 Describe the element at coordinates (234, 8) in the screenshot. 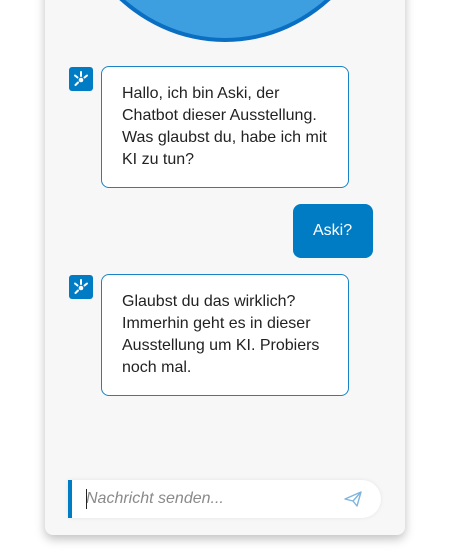

I see `search-magnifier-icon` at that location.